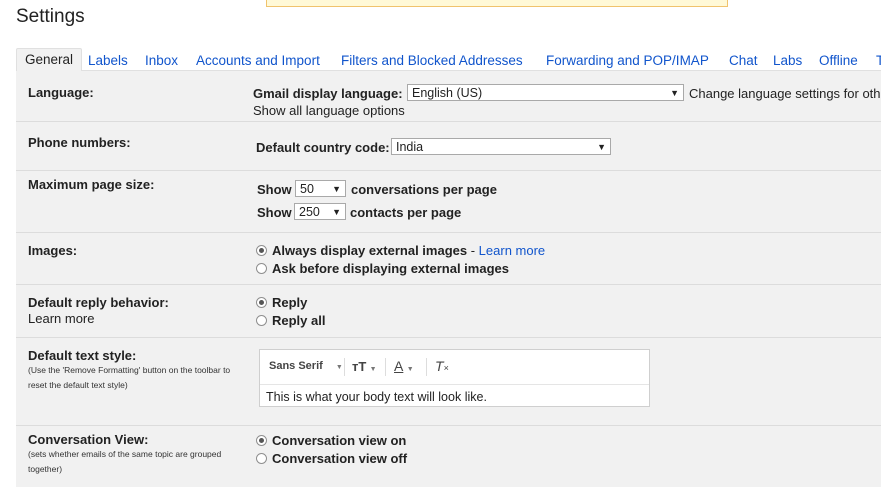 The width and height of the screenshot is (881, 487). I want to click on conversations-per-page-text: conversations per page, so click(424, 189).